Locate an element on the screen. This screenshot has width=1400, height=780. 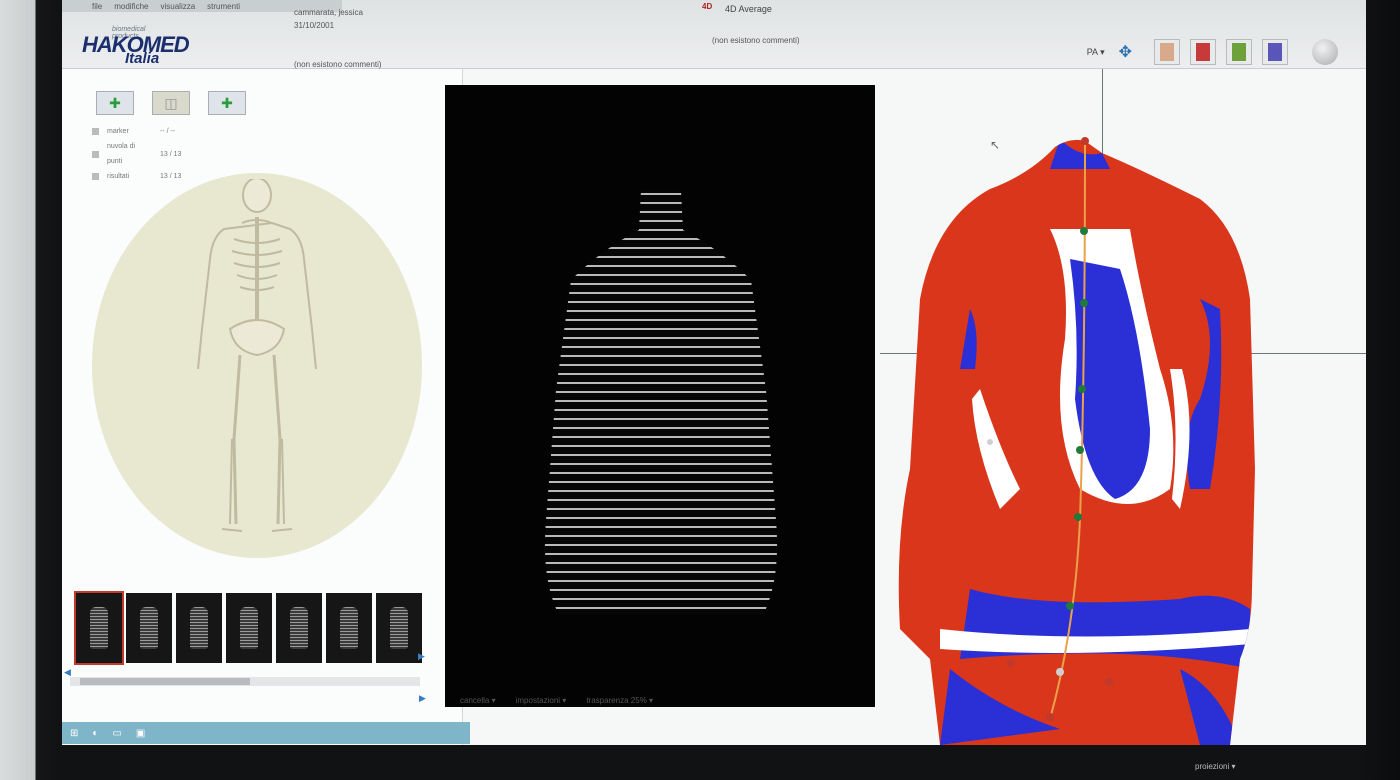
select-button: ◫ is located at coordinates (171, 103).